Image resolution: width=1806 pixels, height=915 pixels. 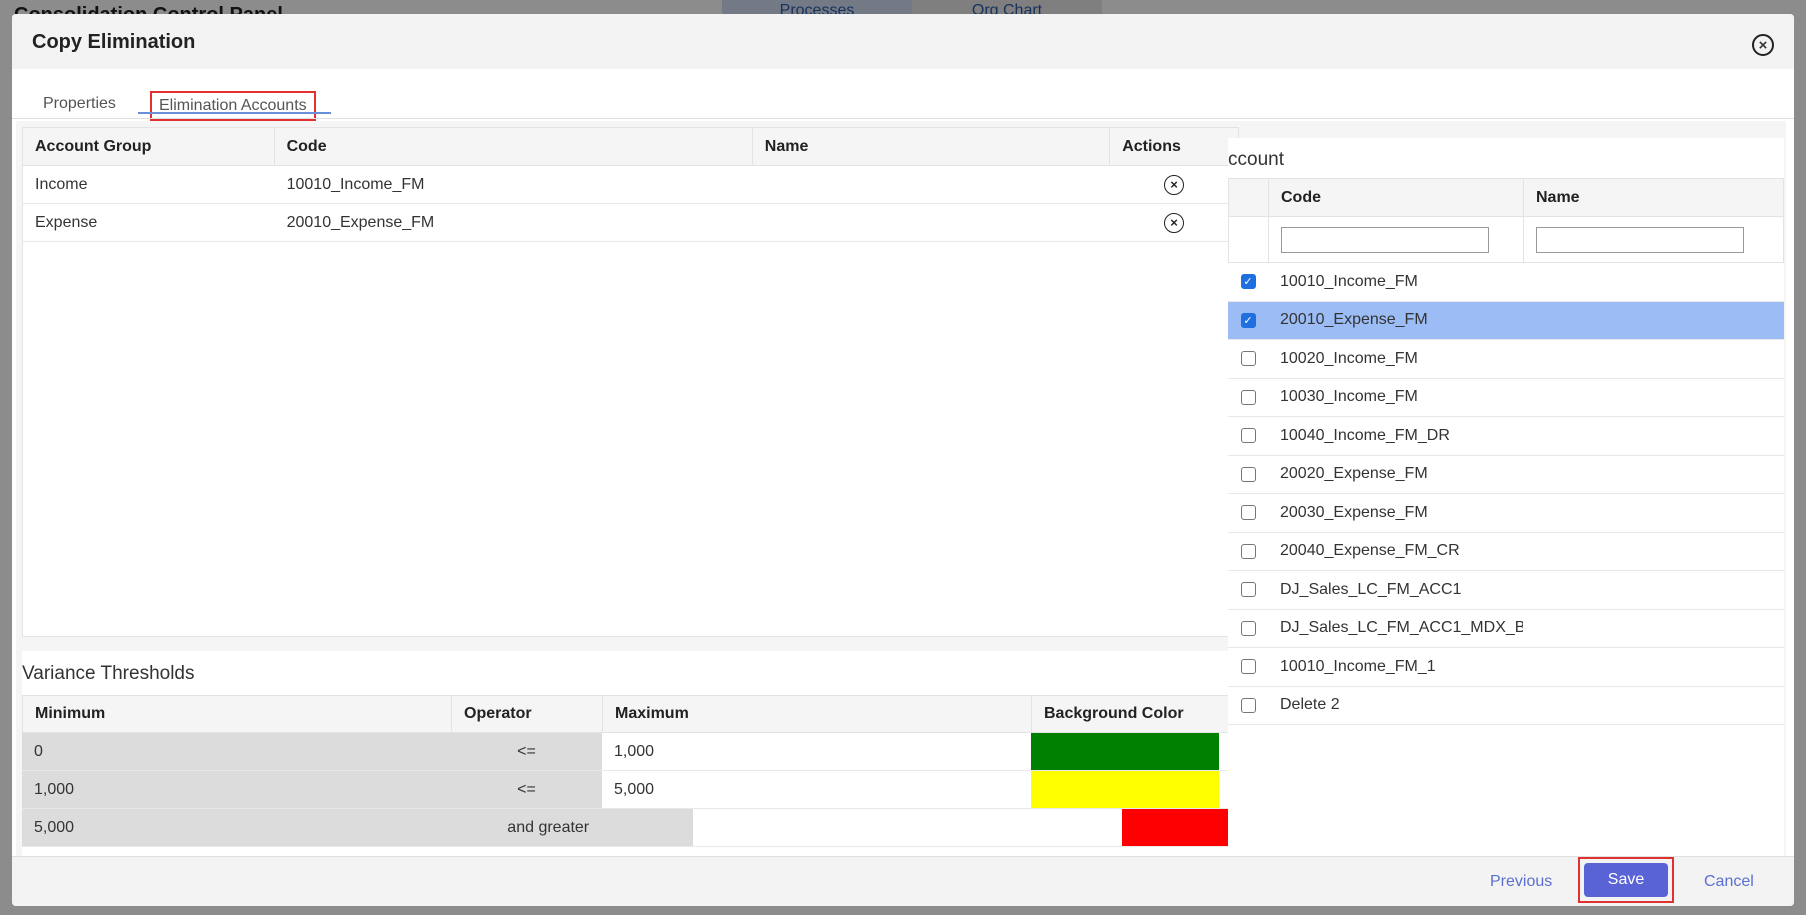 What do you see at coordinates (816, 751) in the screenshot?
I see `cell-maximum: 1,000` at bounding box center [816, 751].